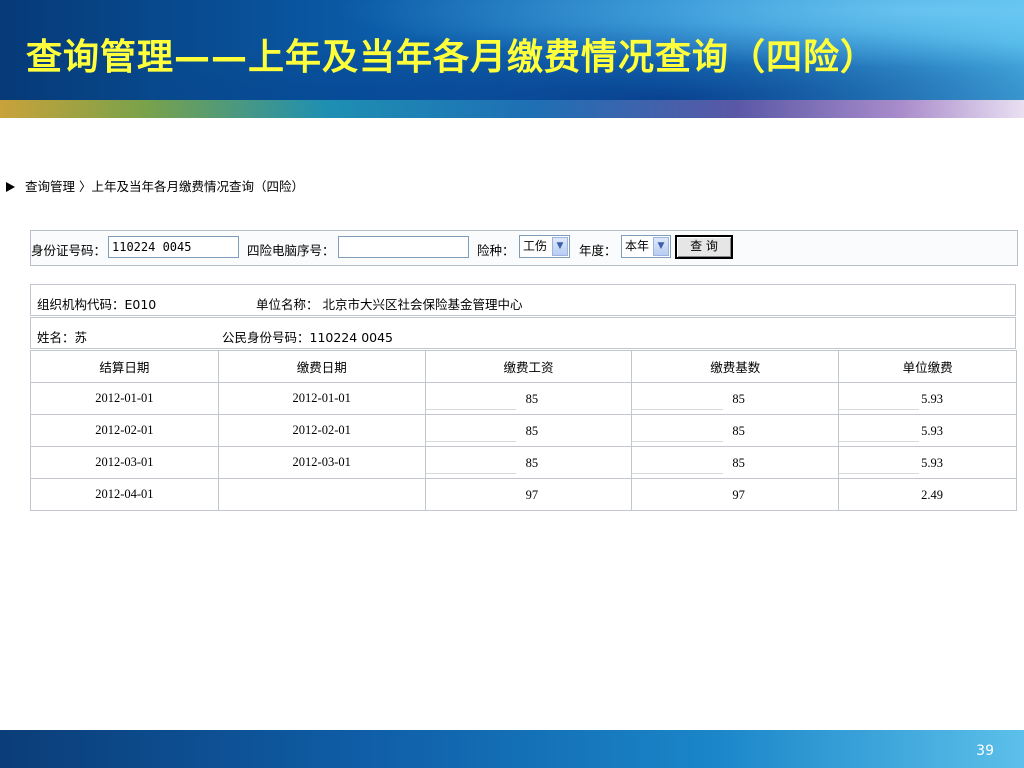 The width and height of the screenshot is (1024, 768). I want to click on settlement-date-cell: 2012-01-01, so click(124, 398).